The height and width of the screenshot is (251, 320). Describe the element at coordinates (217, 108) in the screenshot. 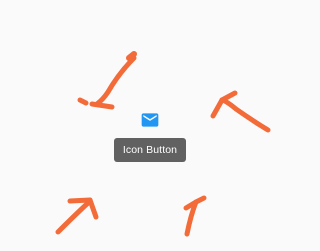

I see `arrow-right-head-b` at that location.